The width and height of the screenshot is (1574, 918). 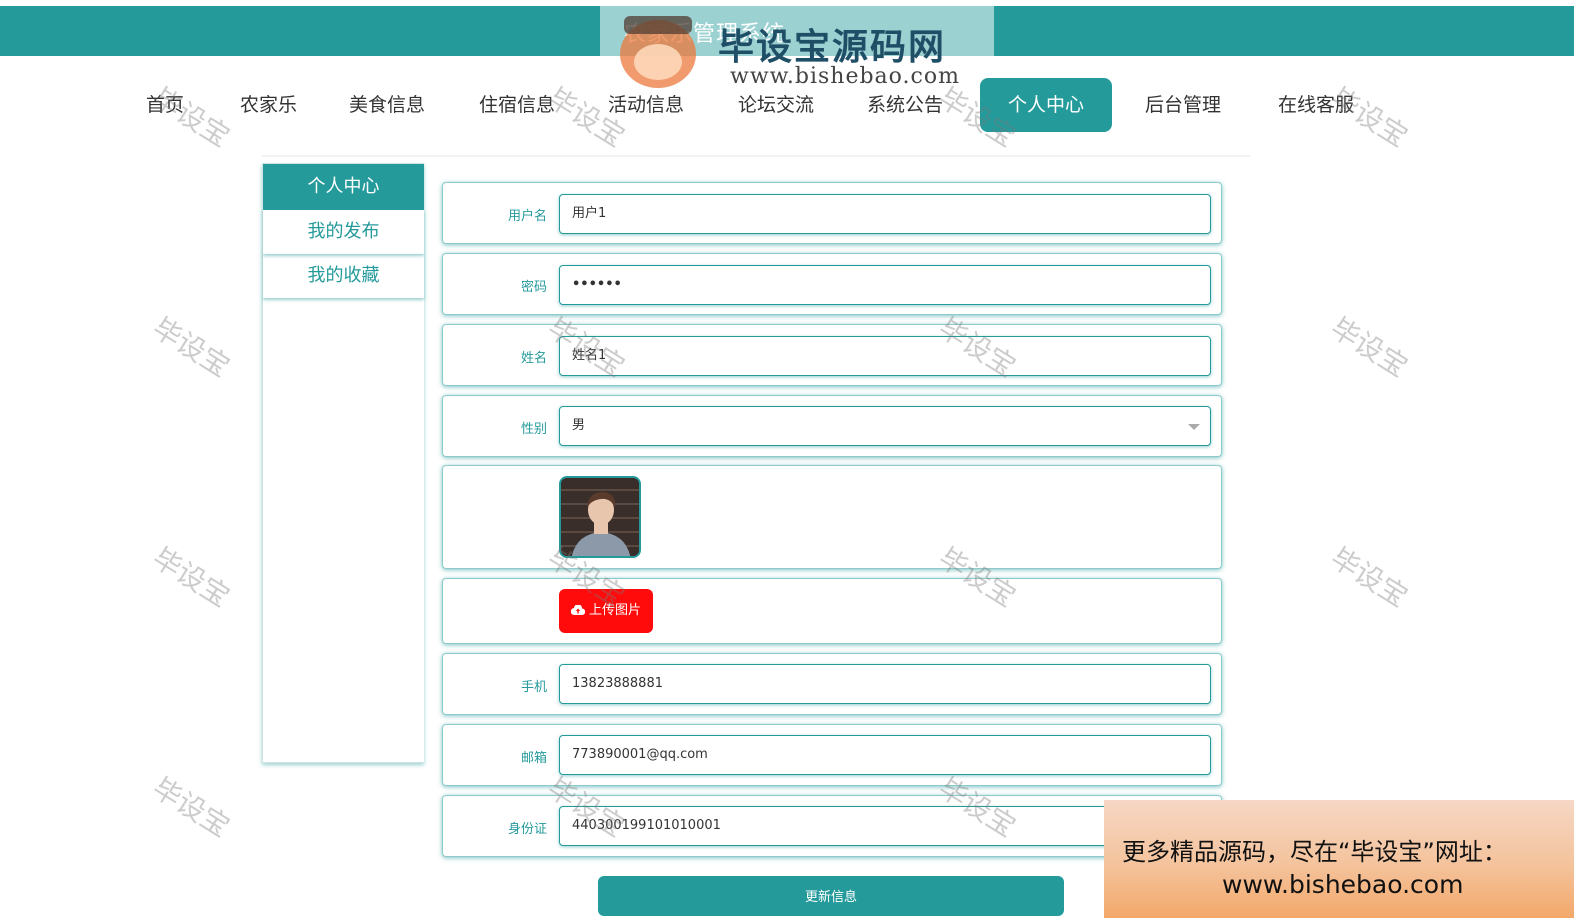 I want to click on sidebar: 个人中心 我的发布 我的收藏, so click(x=343, y=463).